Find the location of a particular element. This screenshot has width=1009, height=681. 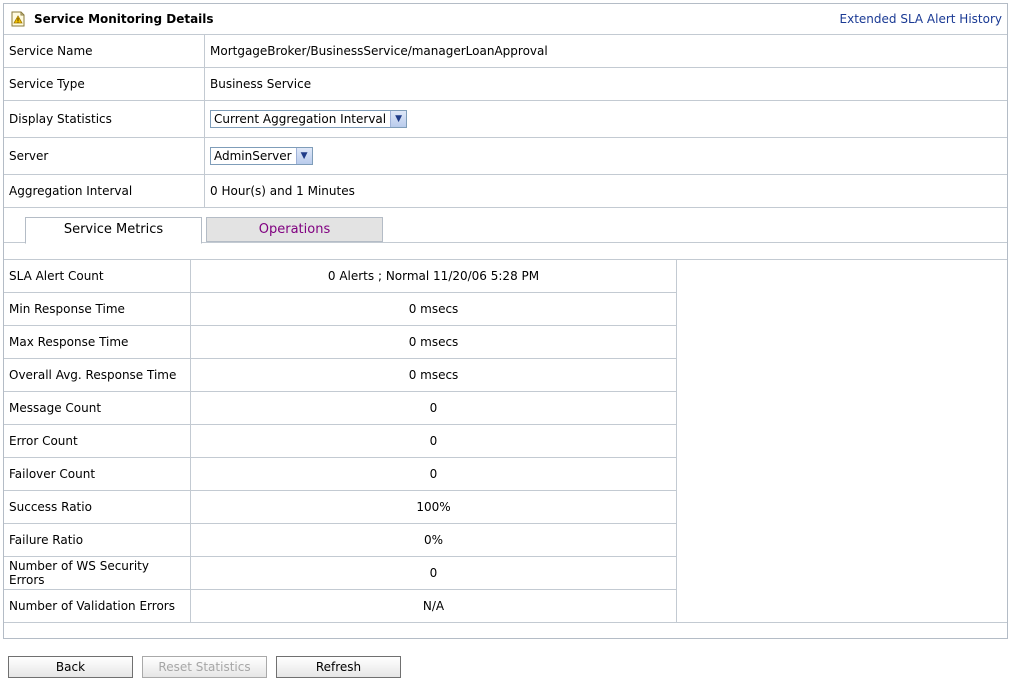

service-type-row: Service Type Business Service is located at coordinates (505, 84).